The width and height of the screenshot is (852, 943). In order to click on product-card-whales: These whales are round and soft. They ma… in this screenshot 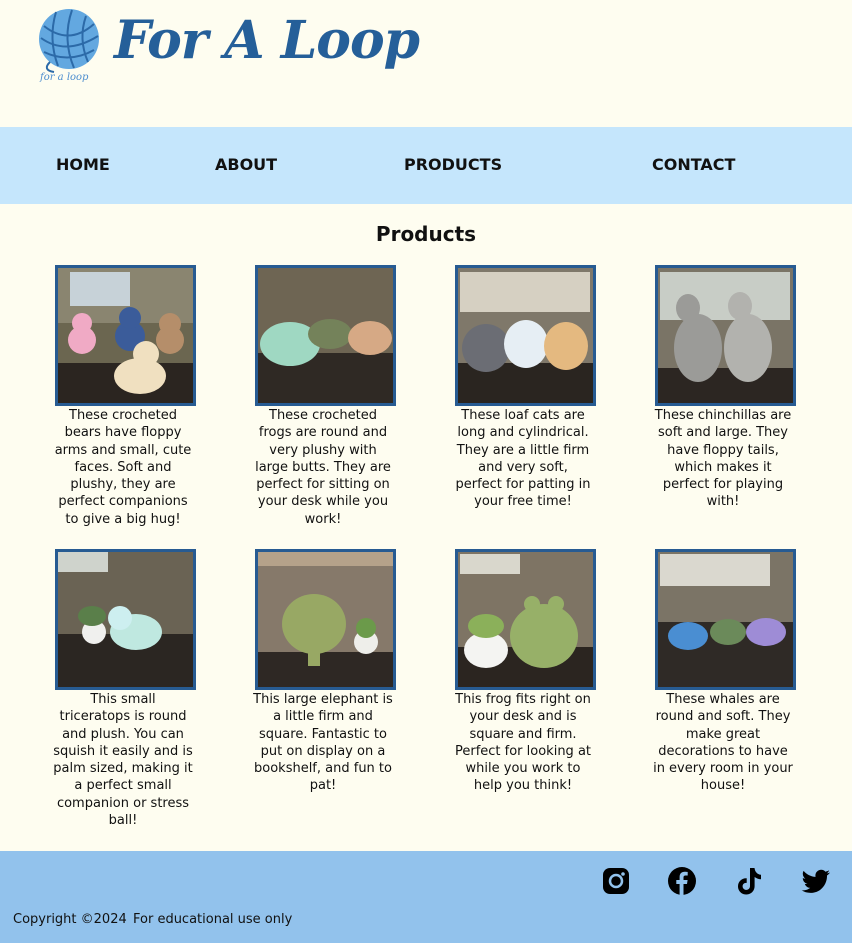, I will do `click(724, 672)`.